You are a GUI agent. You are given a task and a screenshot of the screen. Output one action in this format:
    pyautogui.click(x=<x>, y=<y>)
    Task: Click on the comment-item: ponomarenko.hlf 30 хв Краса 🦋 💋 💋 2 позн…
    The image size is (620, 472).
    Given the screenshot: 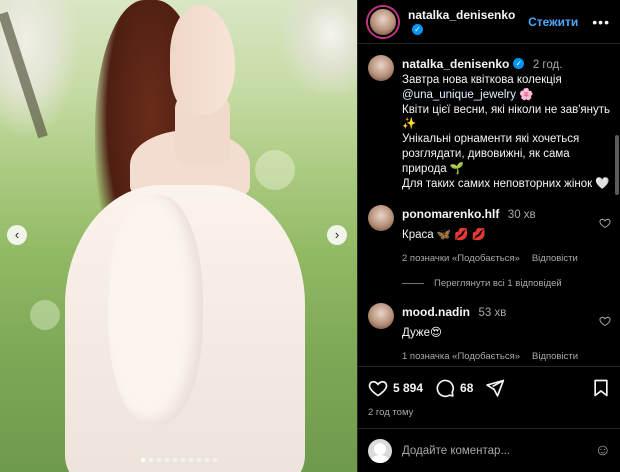 What is the action you would take?
    pyautogui.click(x=489, y=234)
    